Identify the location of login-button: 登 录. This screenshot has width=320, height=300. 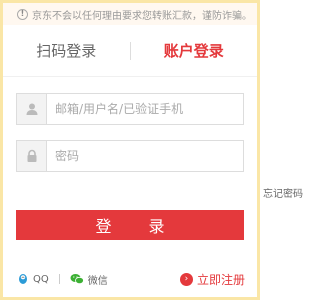
(130, 225).